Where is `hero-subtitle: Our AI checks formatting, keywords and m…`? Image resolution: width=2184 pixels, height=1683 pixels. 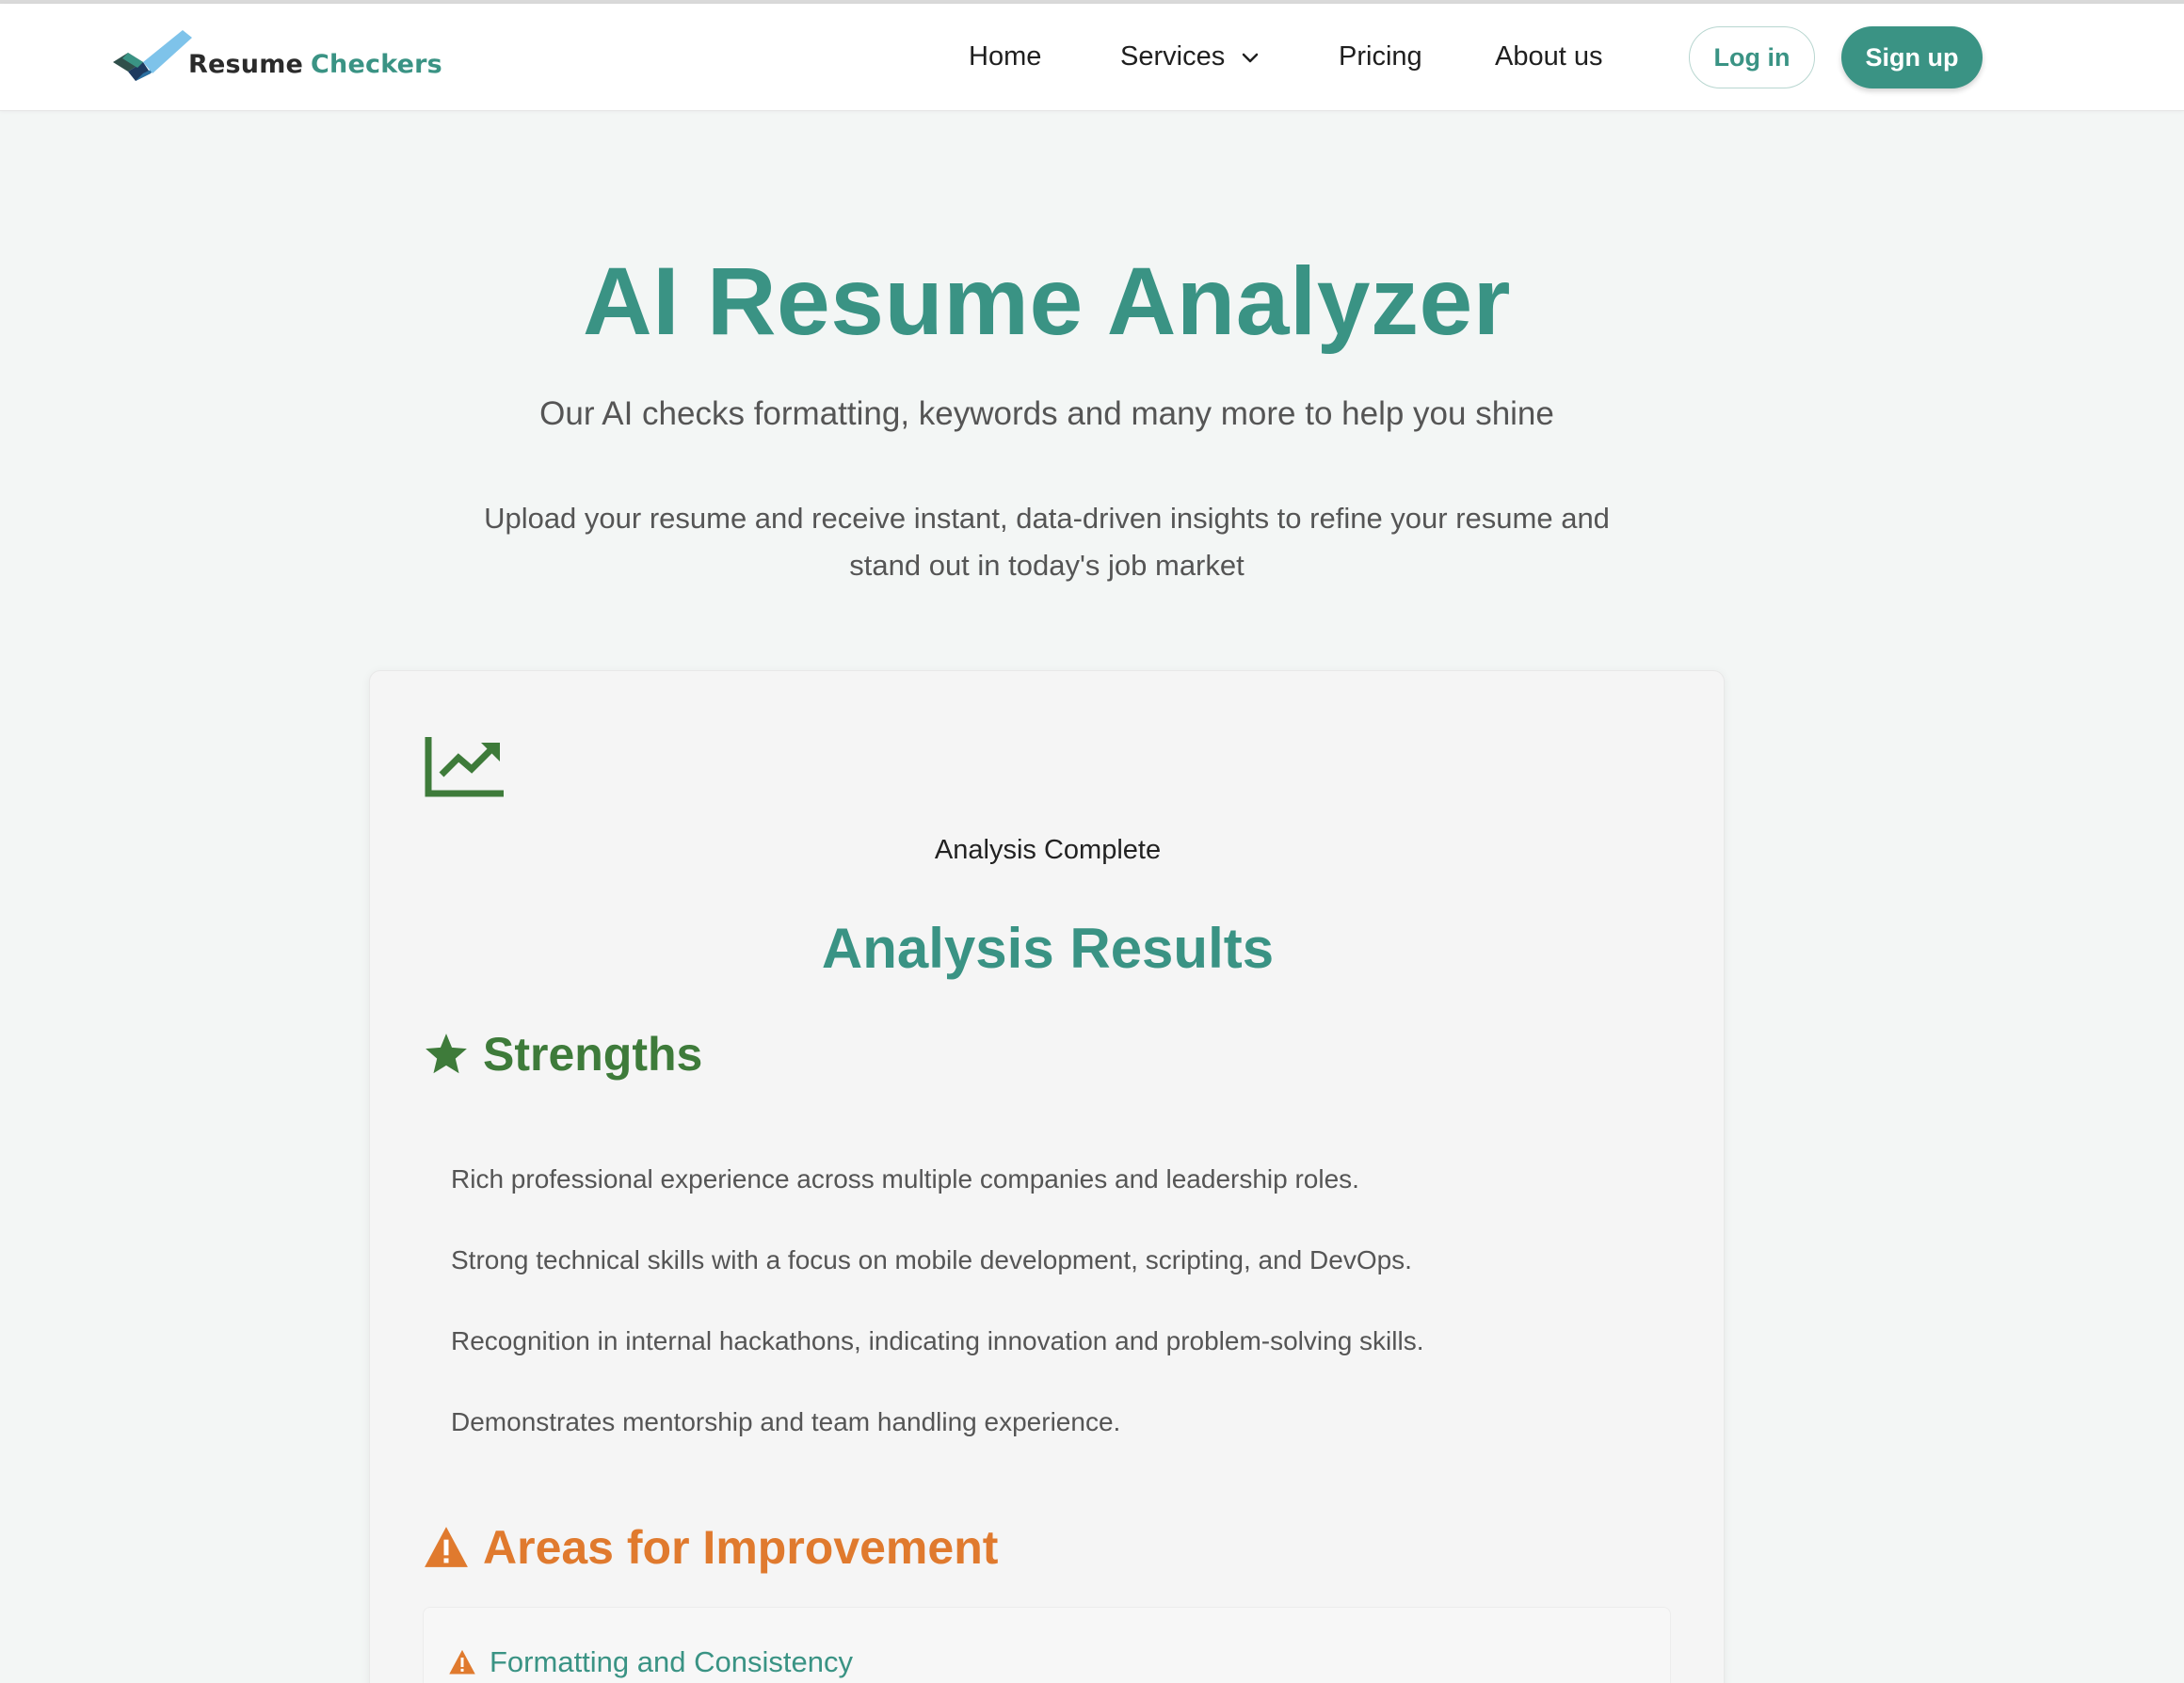
hero-subtitle: Our AI checks formatting, keywords and m… is located at coordinates (1046, 414).